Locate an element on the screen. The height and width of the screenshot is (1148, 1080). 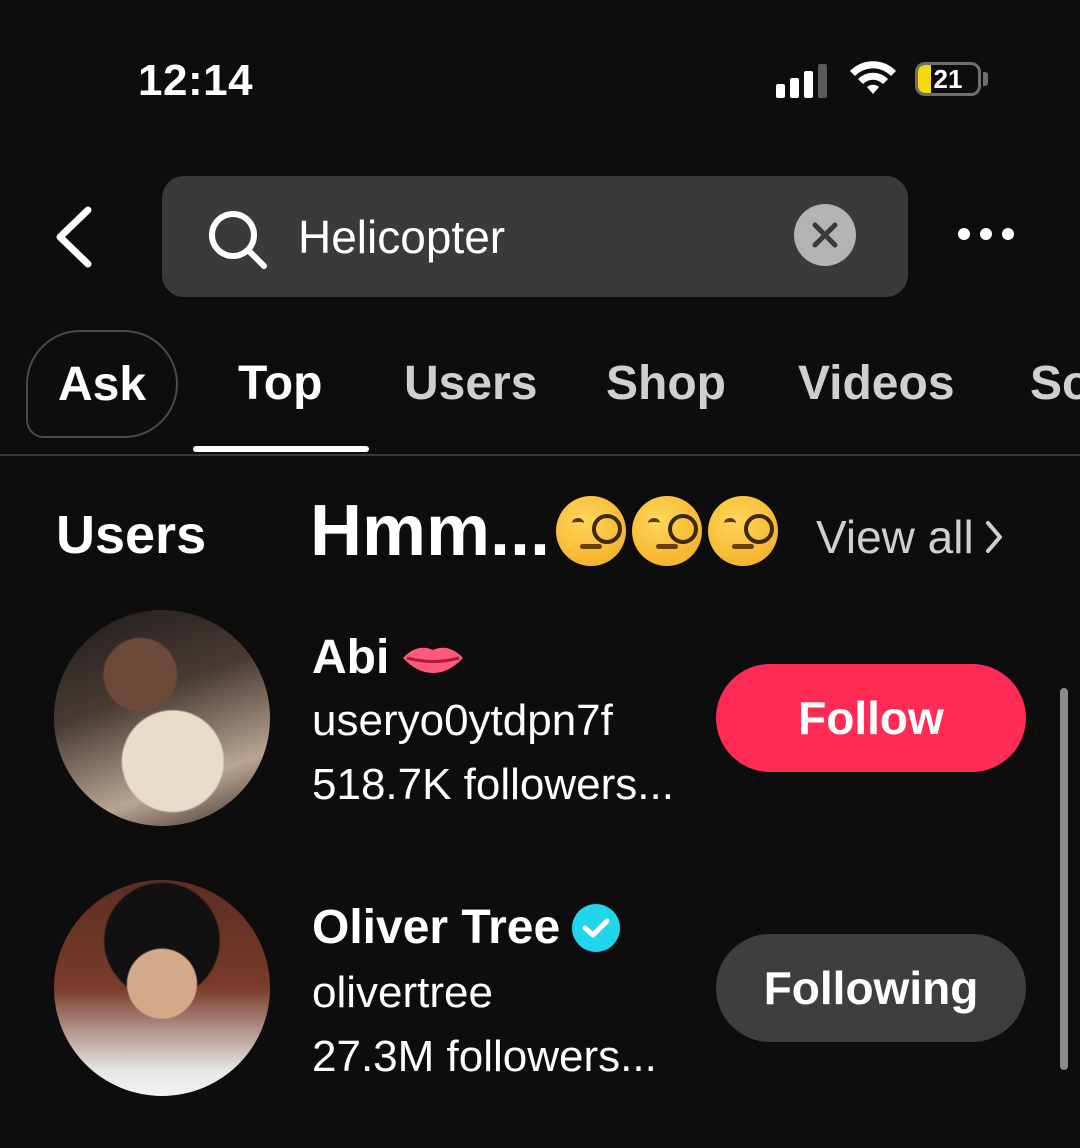
verified-badge-icon is located at coordinates (596, 927).